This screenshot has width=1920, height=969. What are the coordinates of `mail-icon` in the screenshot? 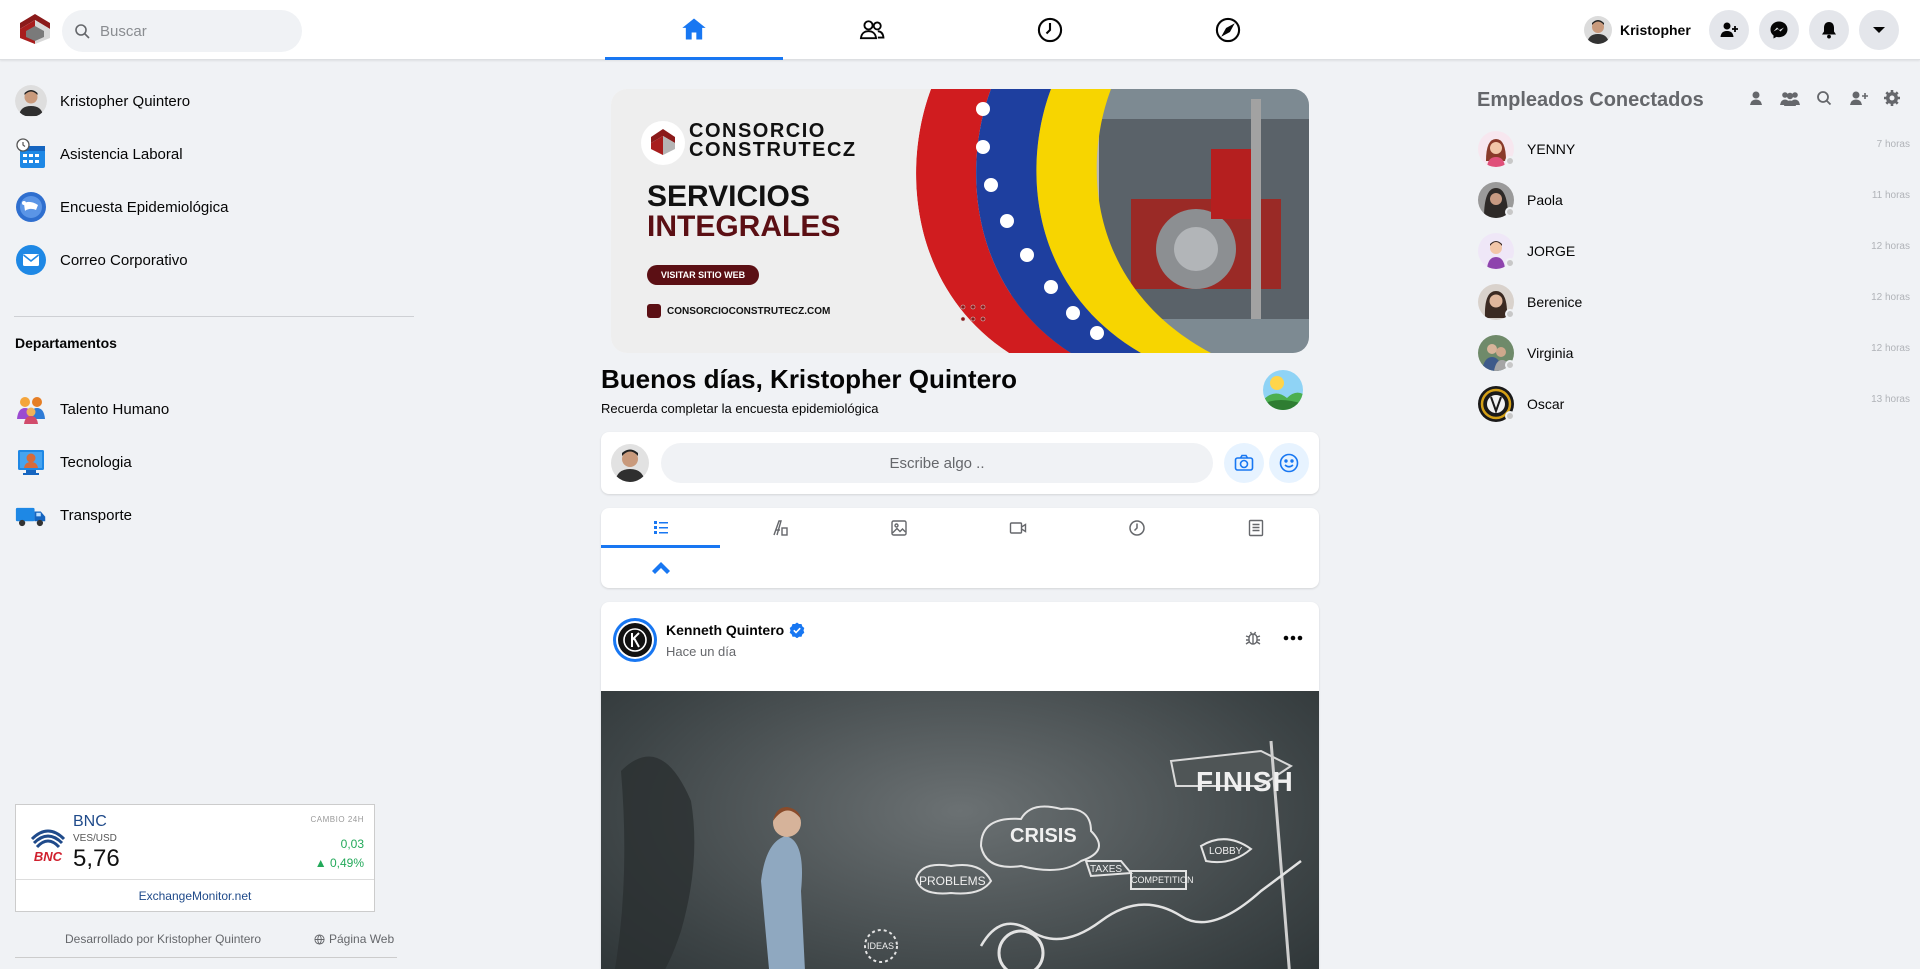 It's located at (31, 260).